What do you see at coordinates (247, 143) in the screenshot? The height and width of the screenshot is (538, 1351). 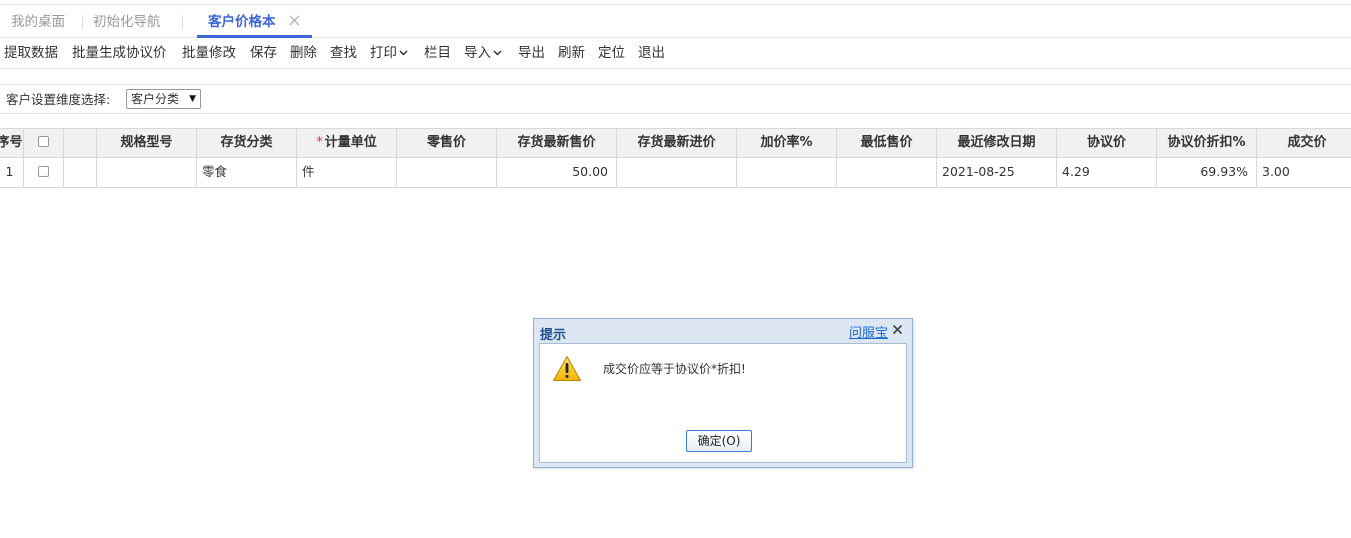 I see `col-header-category: 存货分类` at bounding box center [247, 143].